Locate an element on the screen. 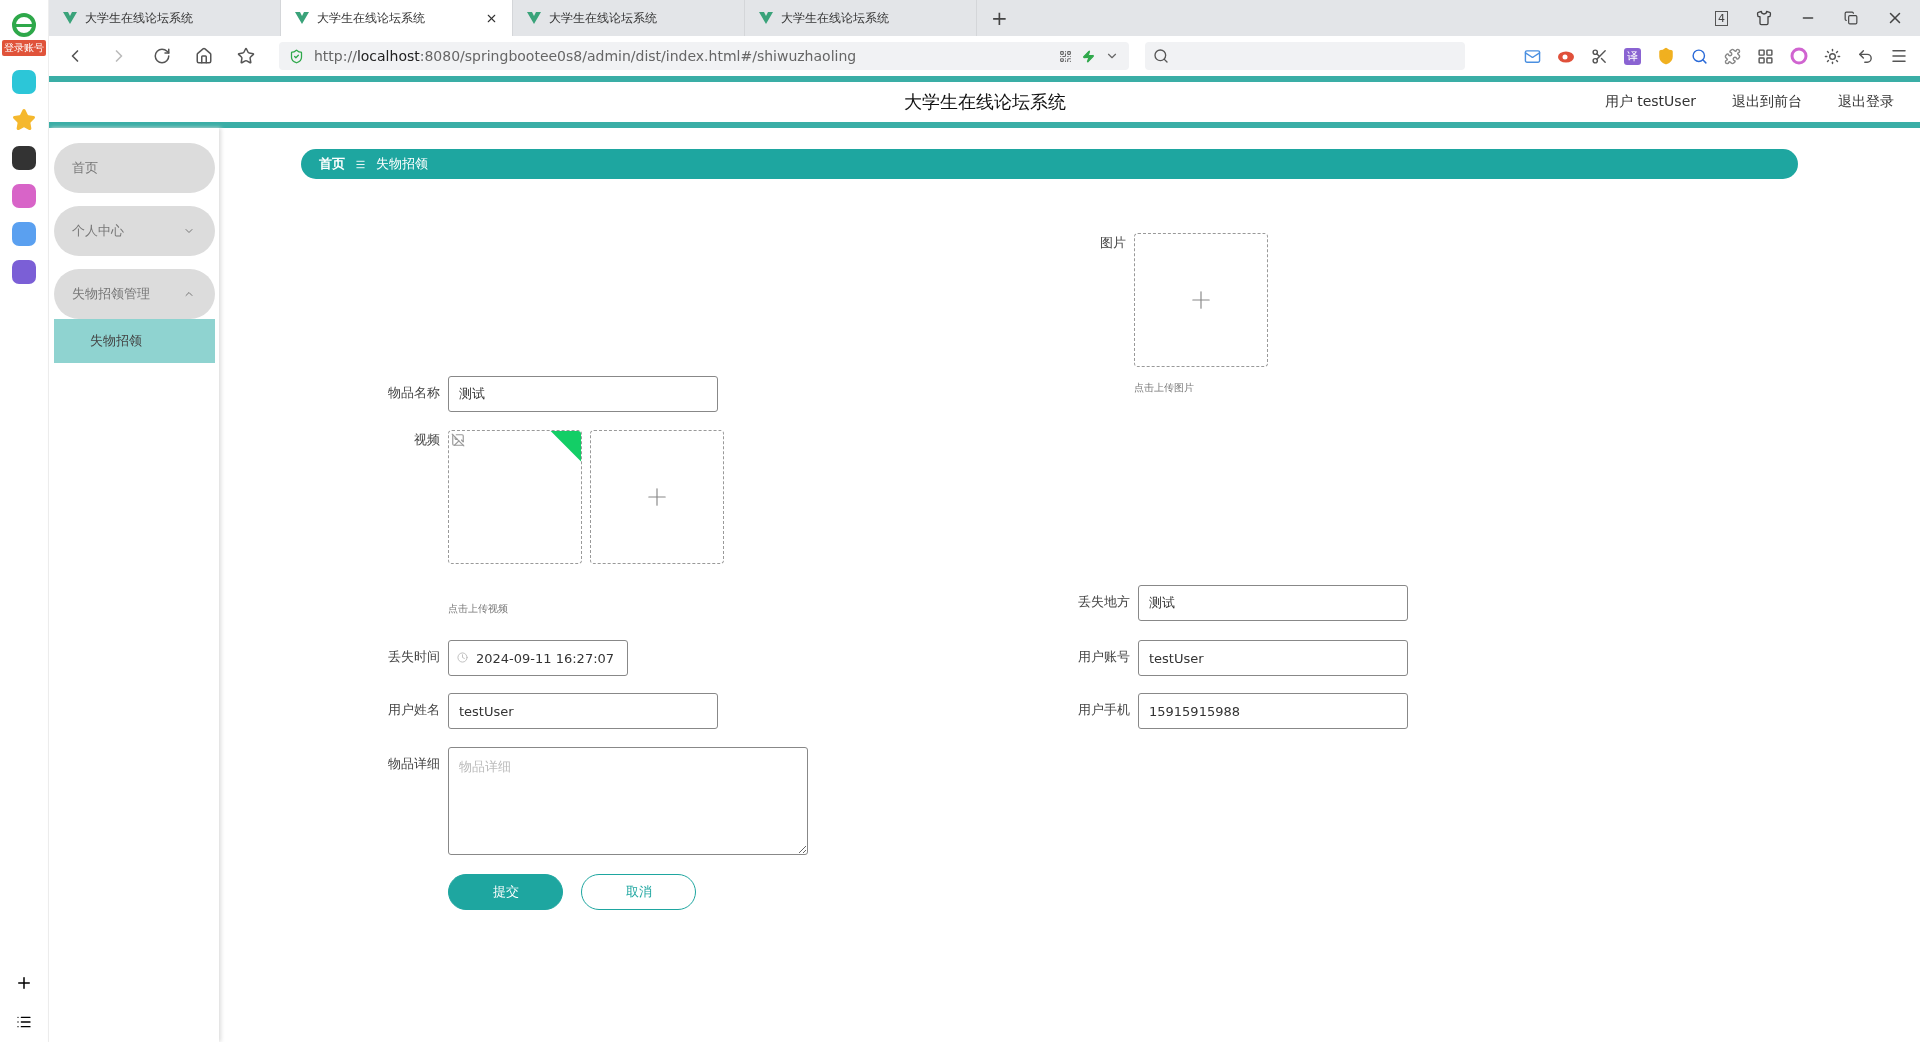 The height and width of the screenshot is (1042, 1920). add-icon is located at coordinates (24, 983).